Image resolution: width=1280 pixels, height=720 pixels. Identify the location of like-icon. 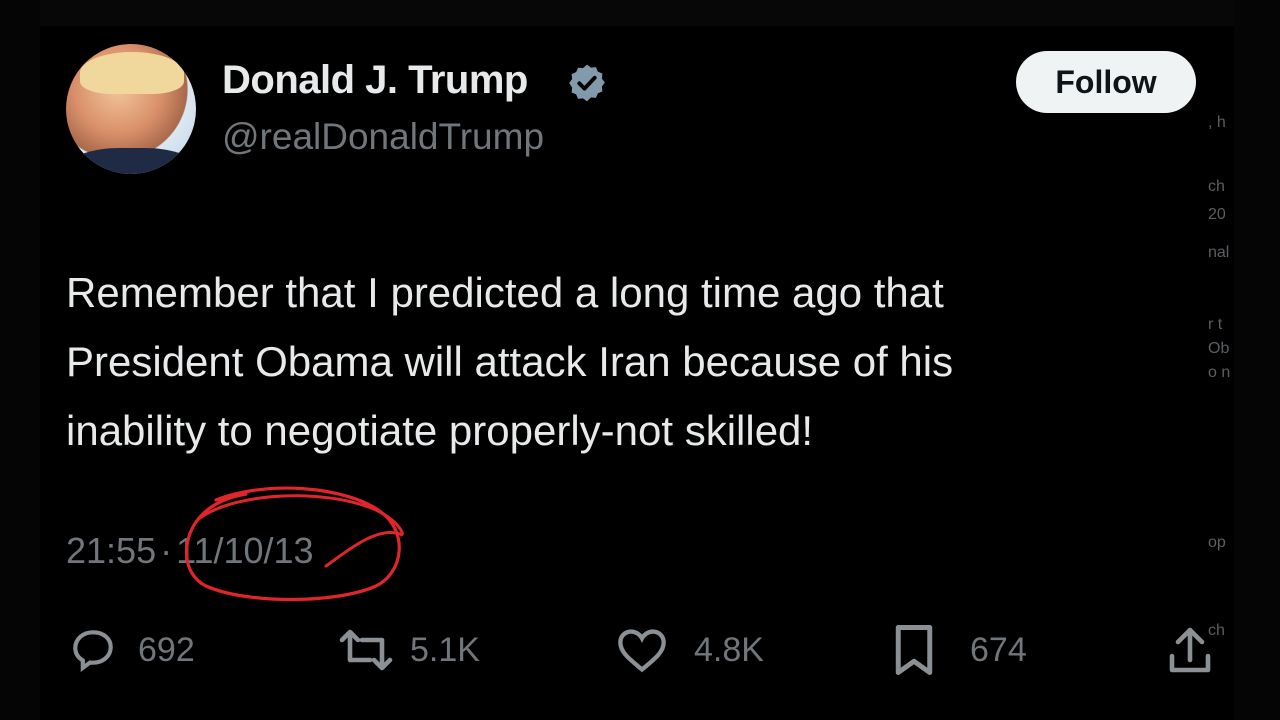
(642, 651).